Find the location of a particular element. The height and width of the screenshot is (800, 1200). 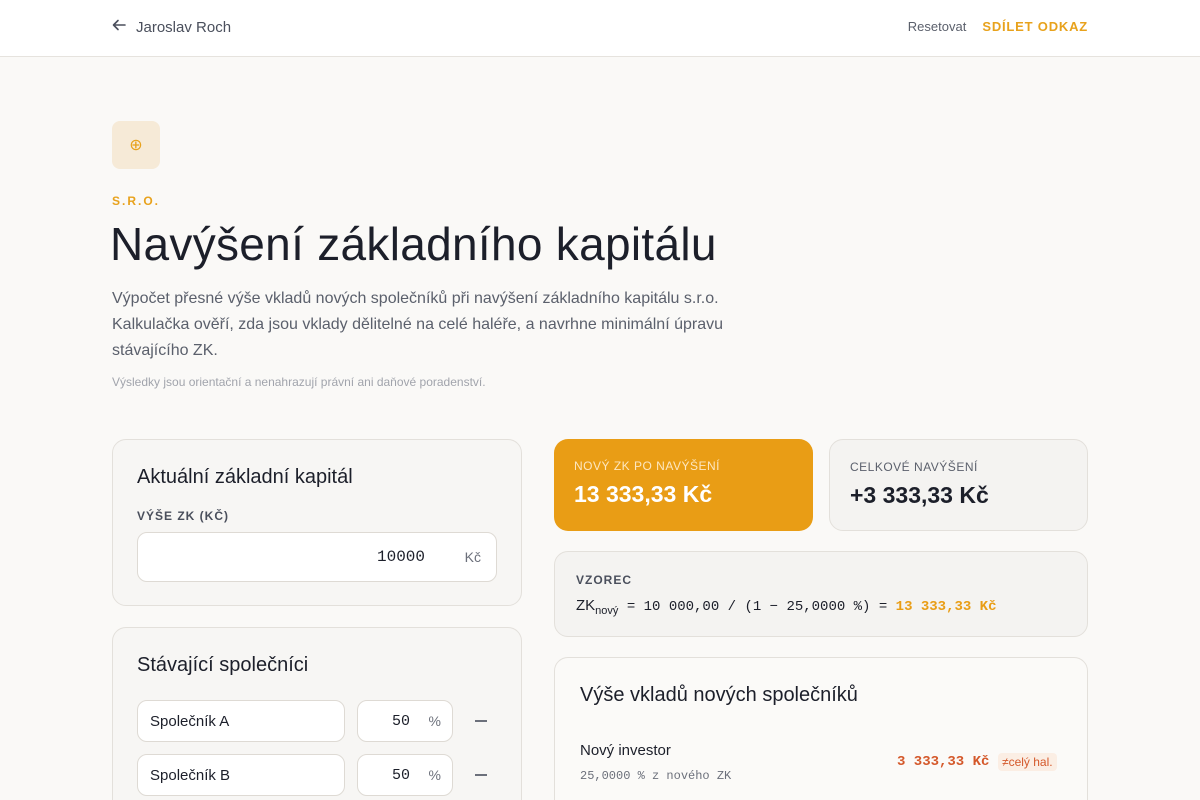

investor-share: 25,0000 % z nového ZK is located at coordinates (656, 776).